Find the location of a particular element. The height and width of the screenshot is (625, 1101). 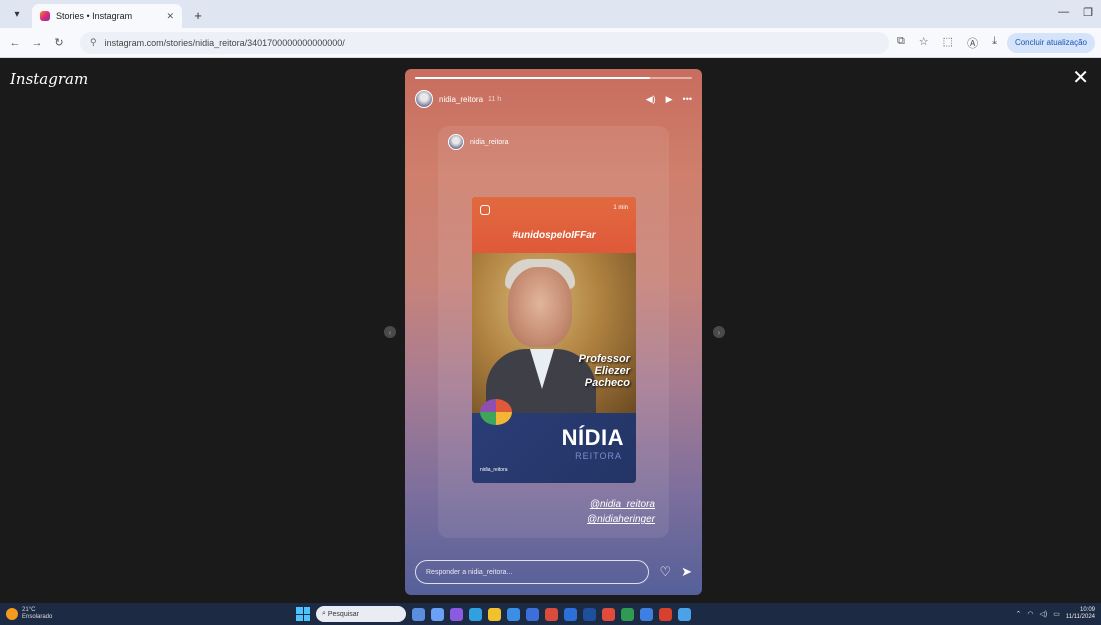

powerpoint-icon is located at coordinates (665, 614).